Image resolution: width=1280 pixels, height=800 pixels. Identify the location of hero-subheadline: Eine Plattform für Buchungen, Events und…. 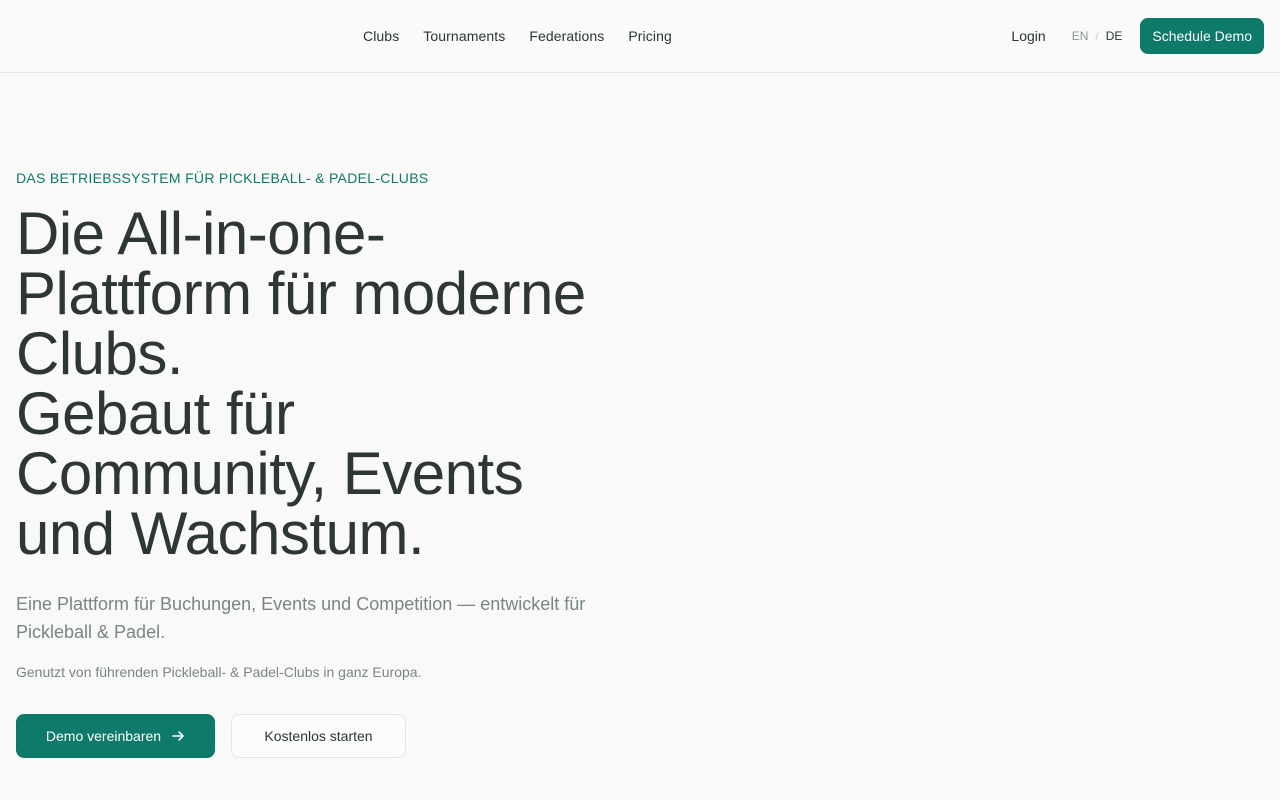
(301, 618).